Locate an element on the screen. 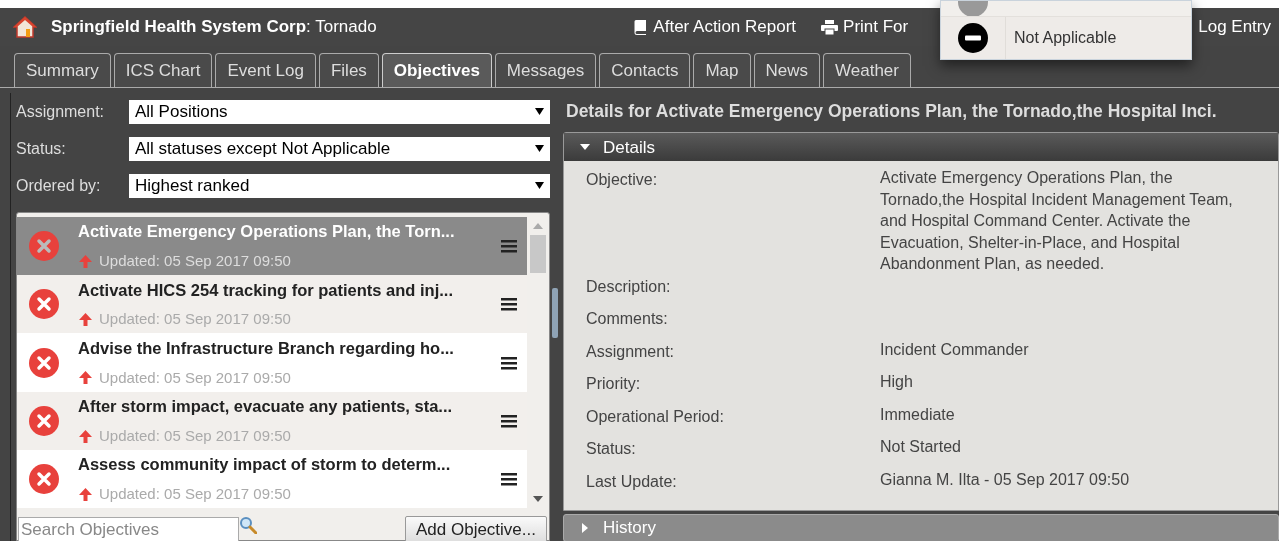 The height and width of the screenshot is (541, 1279). home-icon is located at coordinates (25, 27).